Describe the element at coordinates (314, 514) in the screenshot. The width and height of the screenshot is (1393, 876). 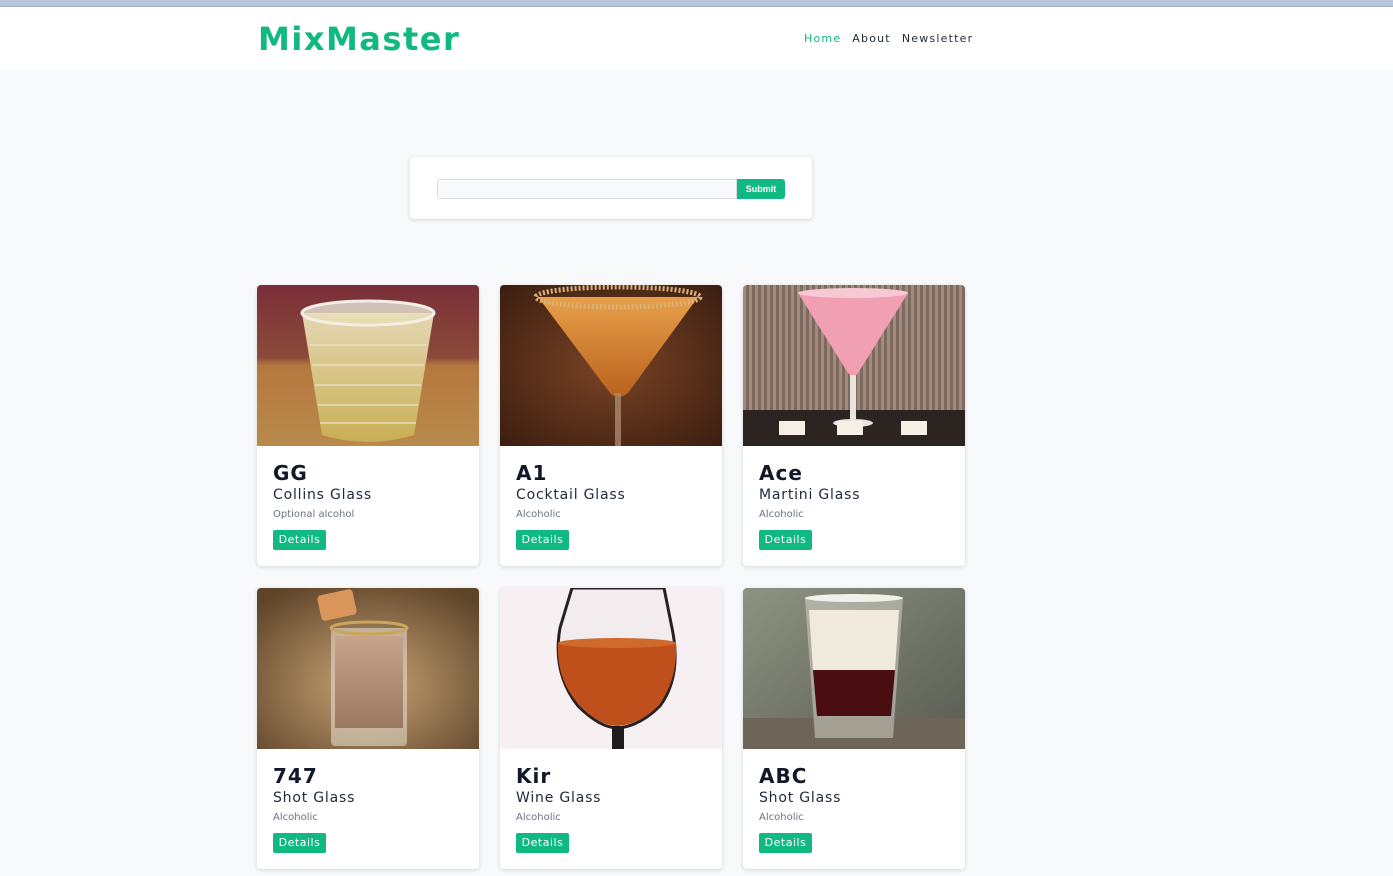
I see `cocktail-type: Optional alcohol` at that location.